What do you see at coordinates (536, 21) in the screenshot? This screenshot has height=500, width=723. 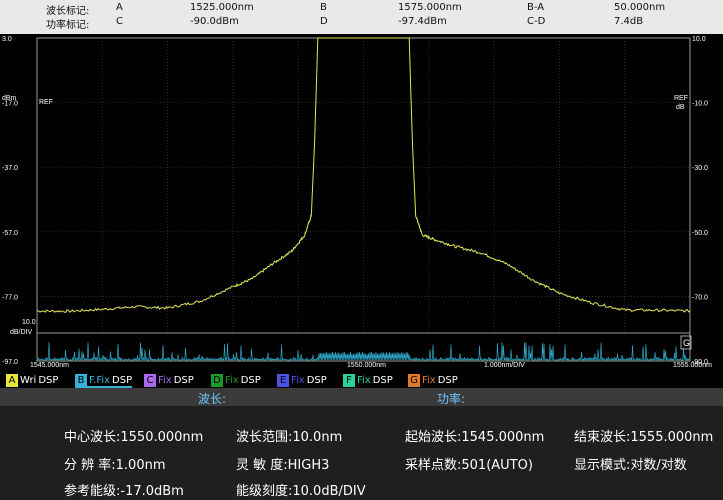 I see `marker-cd-key: C-D` at bounding box center [536, 21].